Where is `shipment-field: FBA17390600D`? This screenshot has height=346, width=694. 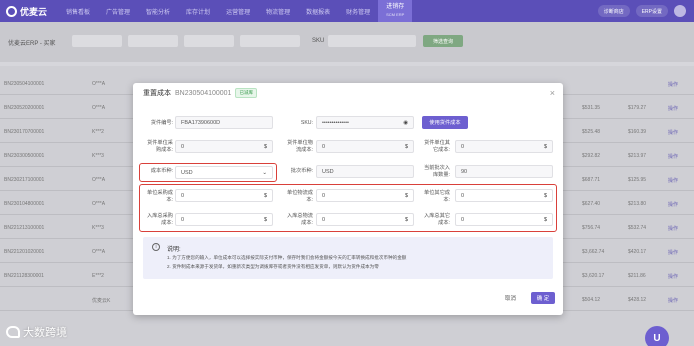
shipment-field: FBA17390600D is located at coordinates (224, 122).